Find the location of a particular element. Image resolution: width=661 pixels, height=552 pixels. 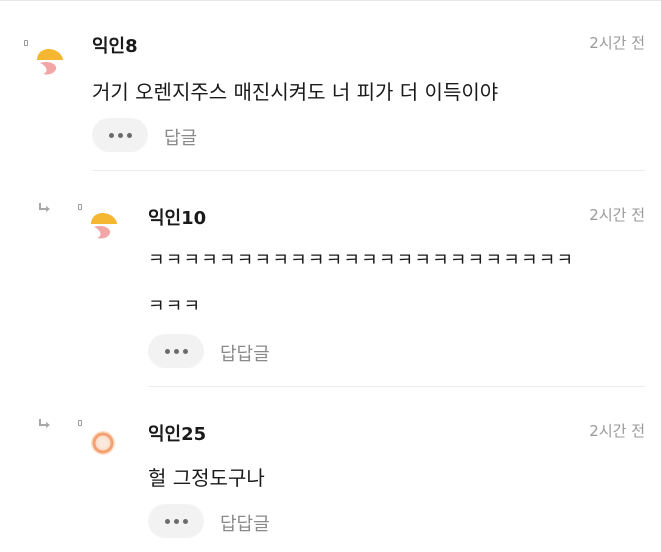

comment-text: ㅋㅋㅋㅋㅋㅋㅋㅋㅋㅋㅋㅋㅋㅋㅋㅋㅋㅋㅋㅋㅋㅋㅋㅋ is located at coordinates (361, 260).